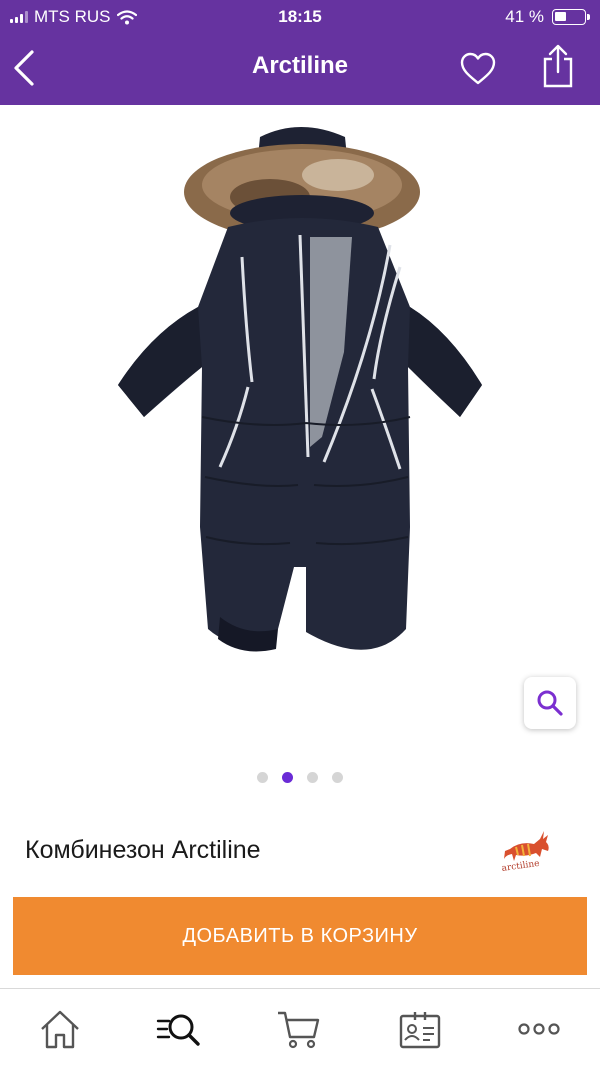 This screenshot has height=1066, width=600. Describe the element at coordinates (558, 67) in the screenshot. I see `share-icon` at that location.